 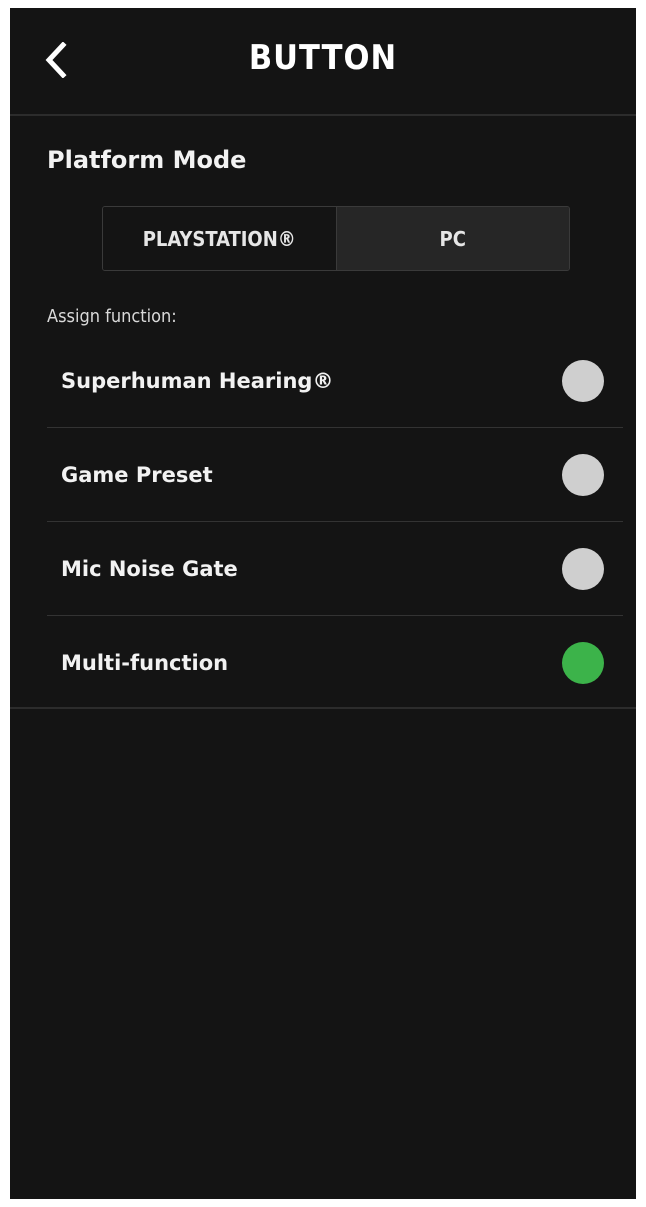 What do you see at coordinates (335, 662) in the screenshot?
I see `function-option-multi-function: Multi-function` at bounding box center [335, 662].